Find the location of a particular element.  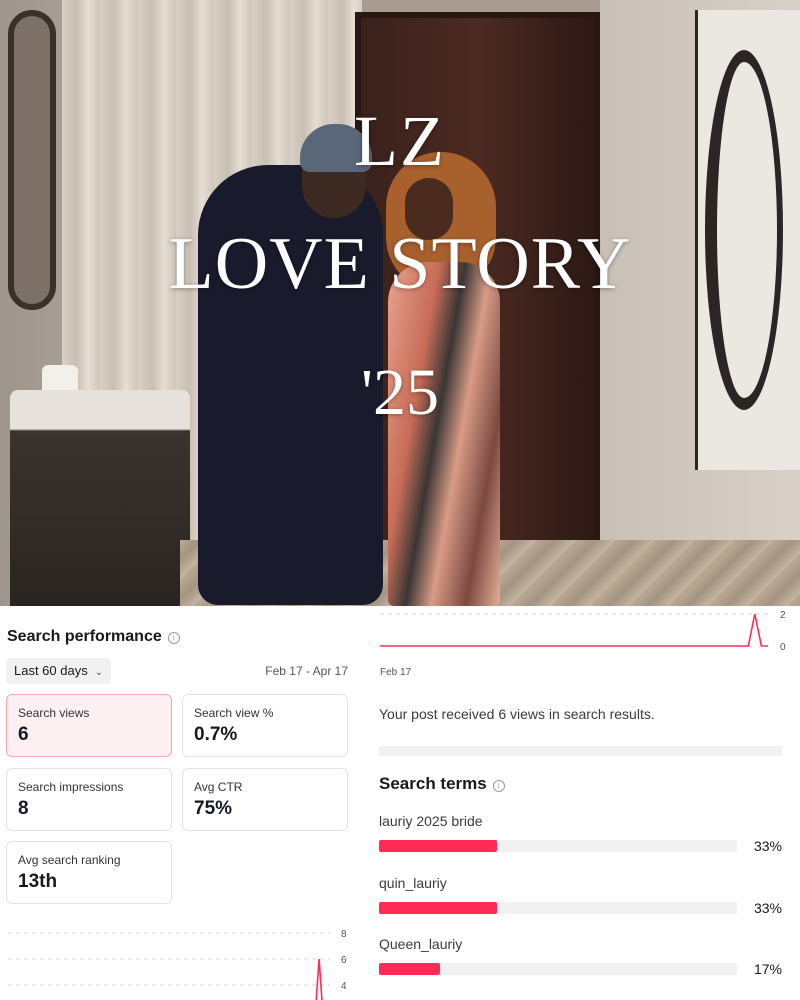

metric-value: 8 is located at coordinates (23, 808).